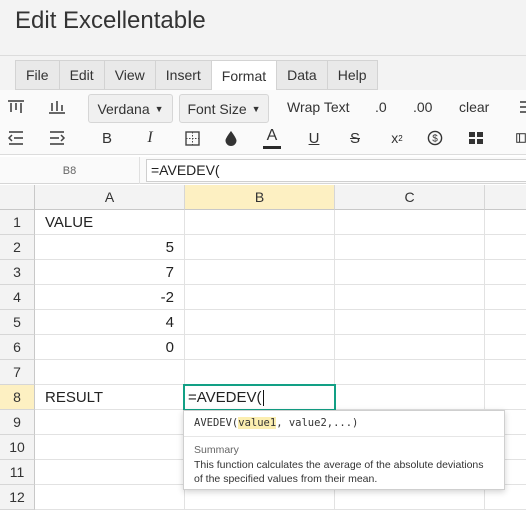  Describe the element at coordinates (110, 472) in the screenshot. I see `cell-a11` at that location.